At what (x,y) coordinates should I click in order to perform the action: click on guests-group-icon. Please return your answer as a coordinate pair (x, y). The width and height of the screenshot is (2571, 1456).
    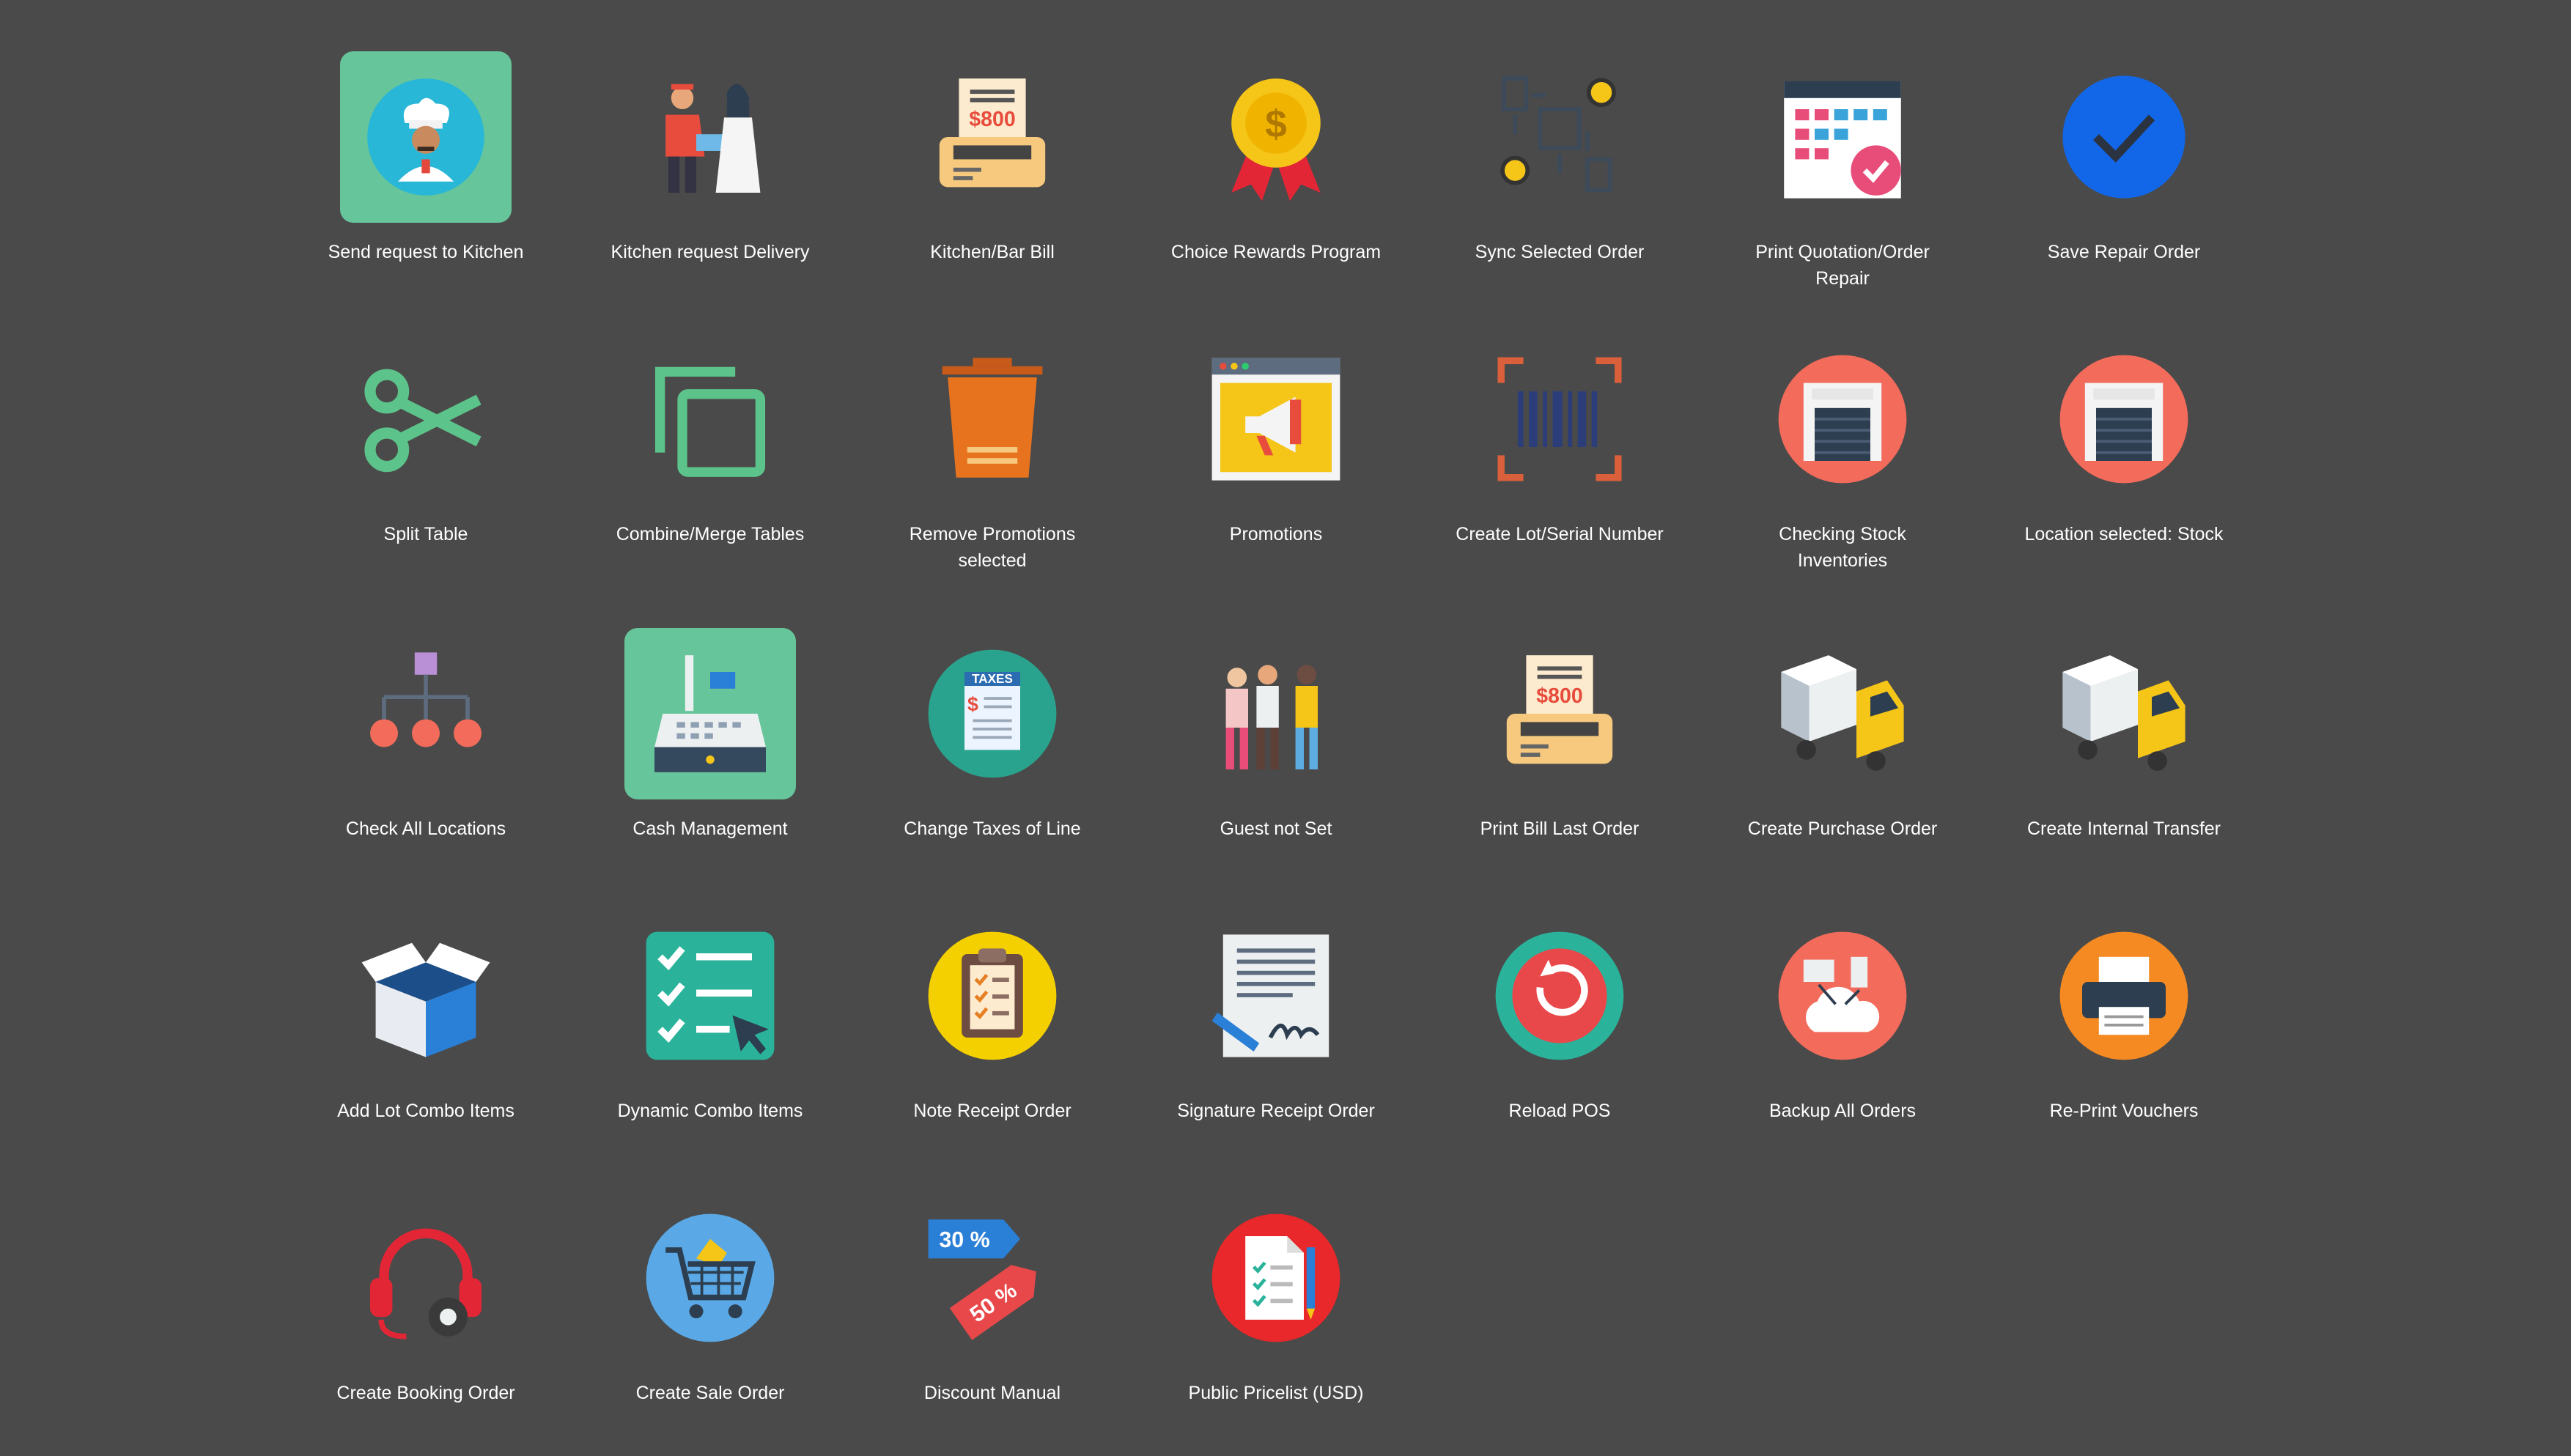
    Looking at the image, I should click on (1276, 713).